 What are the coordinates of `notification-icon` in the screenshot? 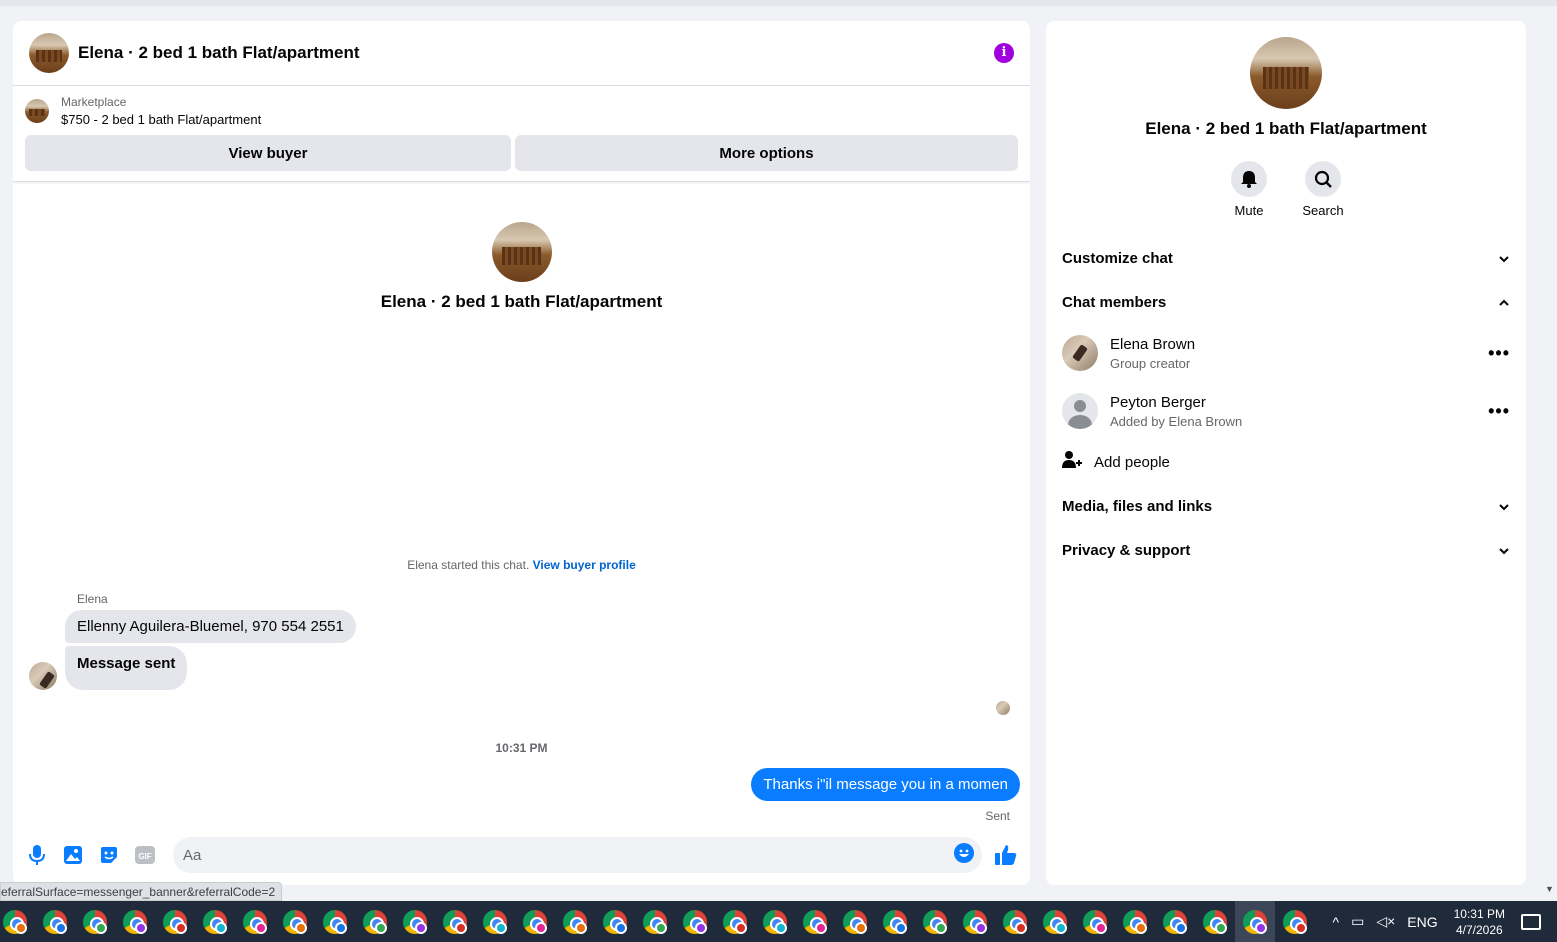 It's located at (1531, 921).